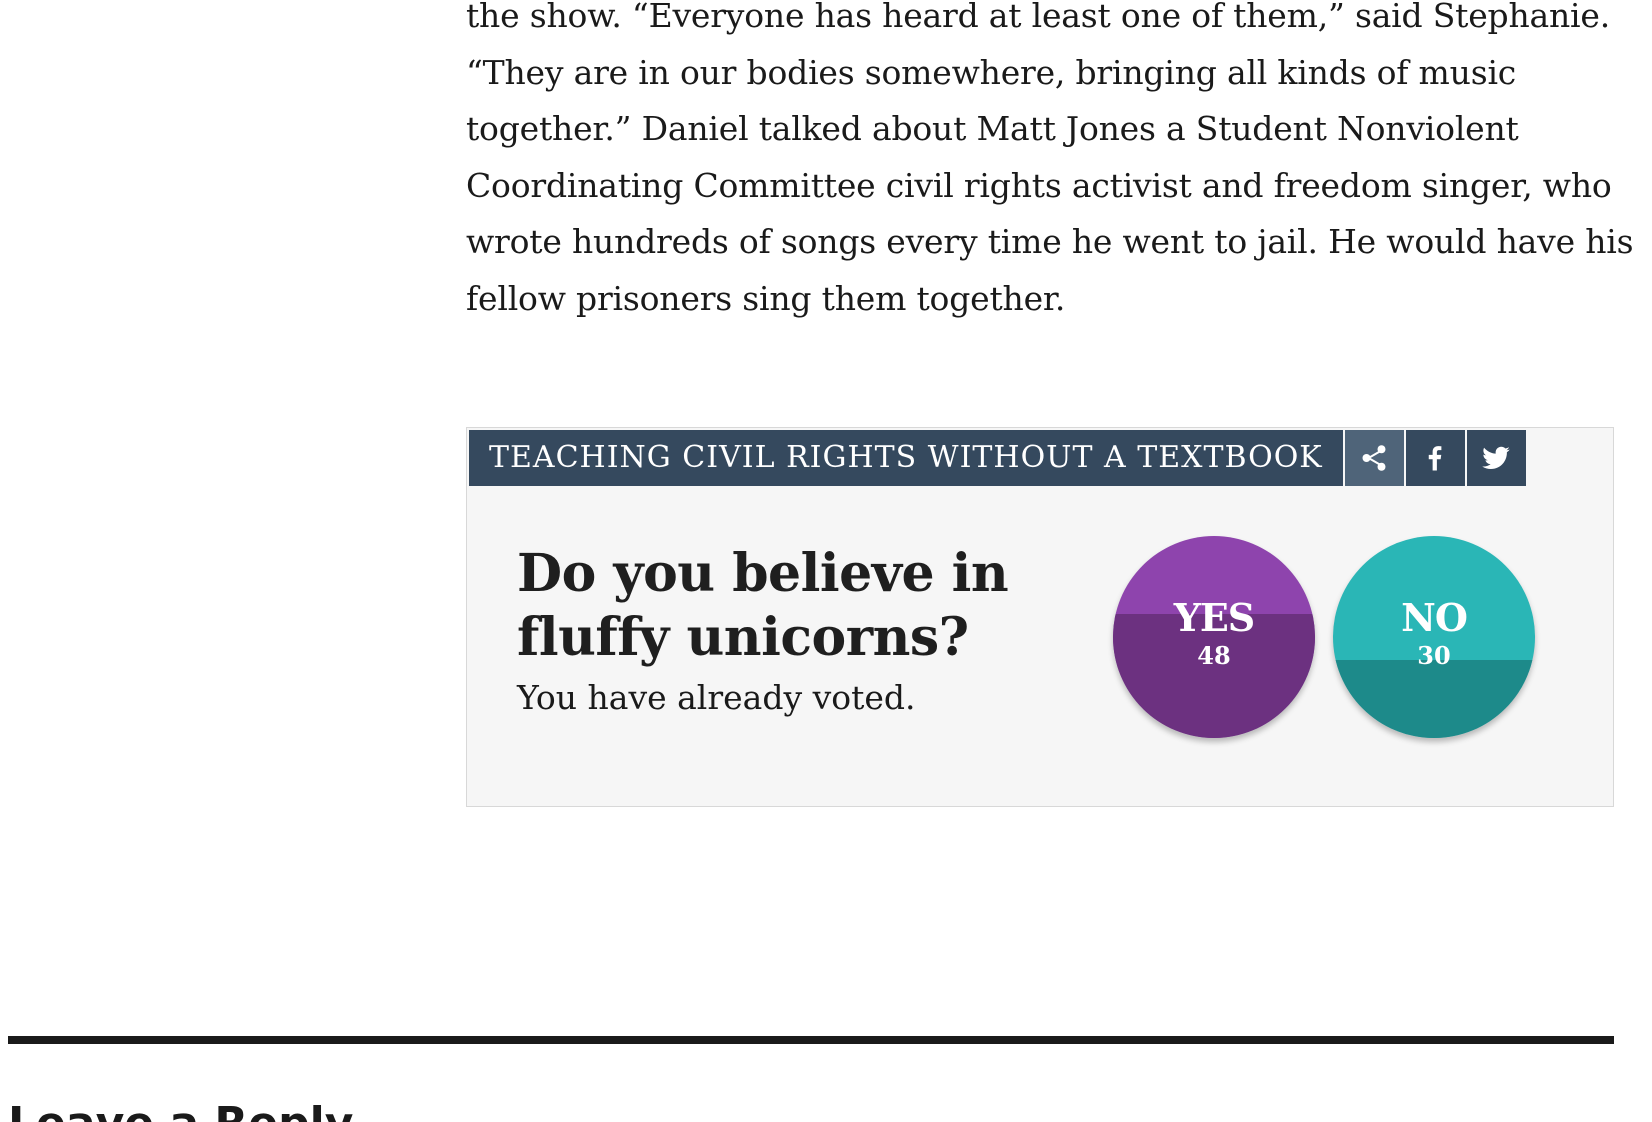  I want to click on poll-question: Do you believe in fluffy unicorns?, so click(763, 605).